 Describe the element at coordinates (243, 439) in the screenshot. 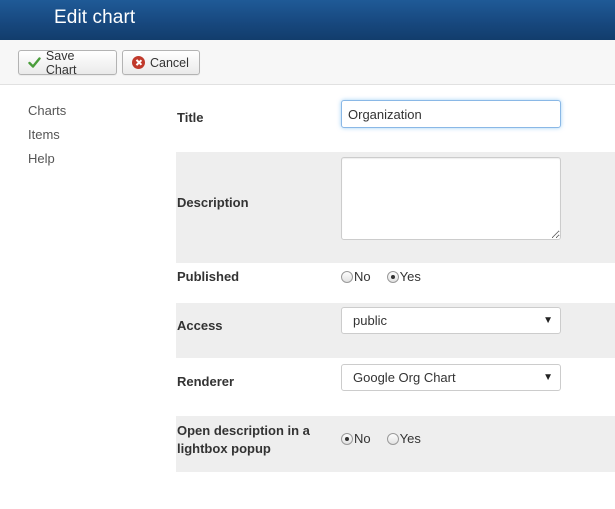

I see `lightbox-label: Open description in a lightbox popup` at that location.